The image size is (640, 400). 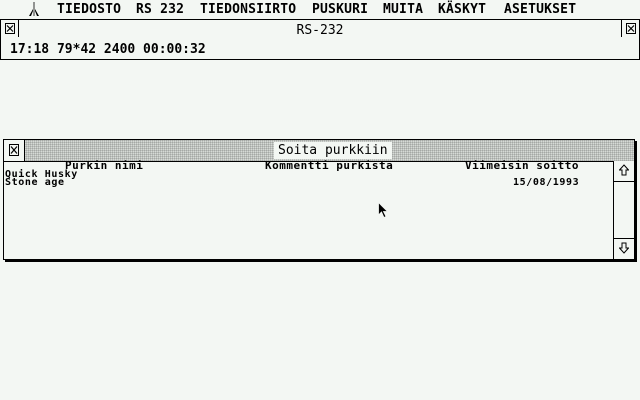 I want to click on window-full-button, so click(x=630, y=28).